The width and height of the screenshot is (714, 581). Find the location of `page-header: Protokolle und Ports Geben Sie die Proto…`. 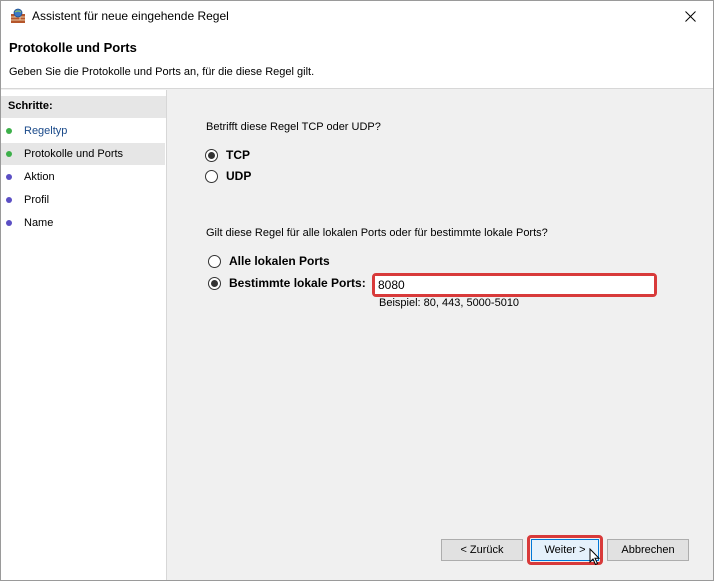

page-header: Protokolle und Ports Geben Sie die Proto… is located at coordinates (357, 60).